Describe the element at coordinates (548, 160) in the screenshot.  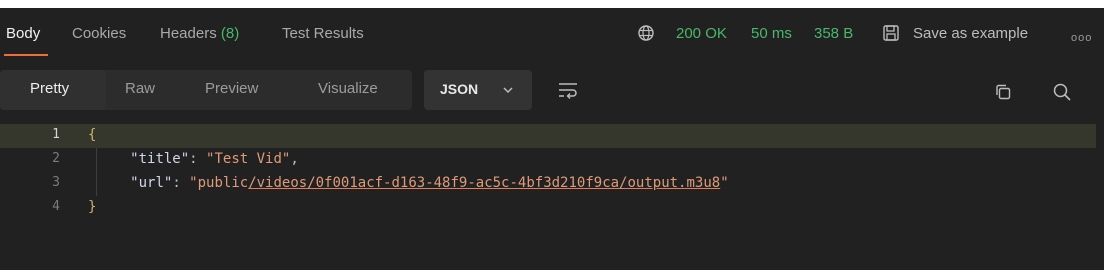
I see `code-line-2: 2 "title": "Test Vid",` at that location.